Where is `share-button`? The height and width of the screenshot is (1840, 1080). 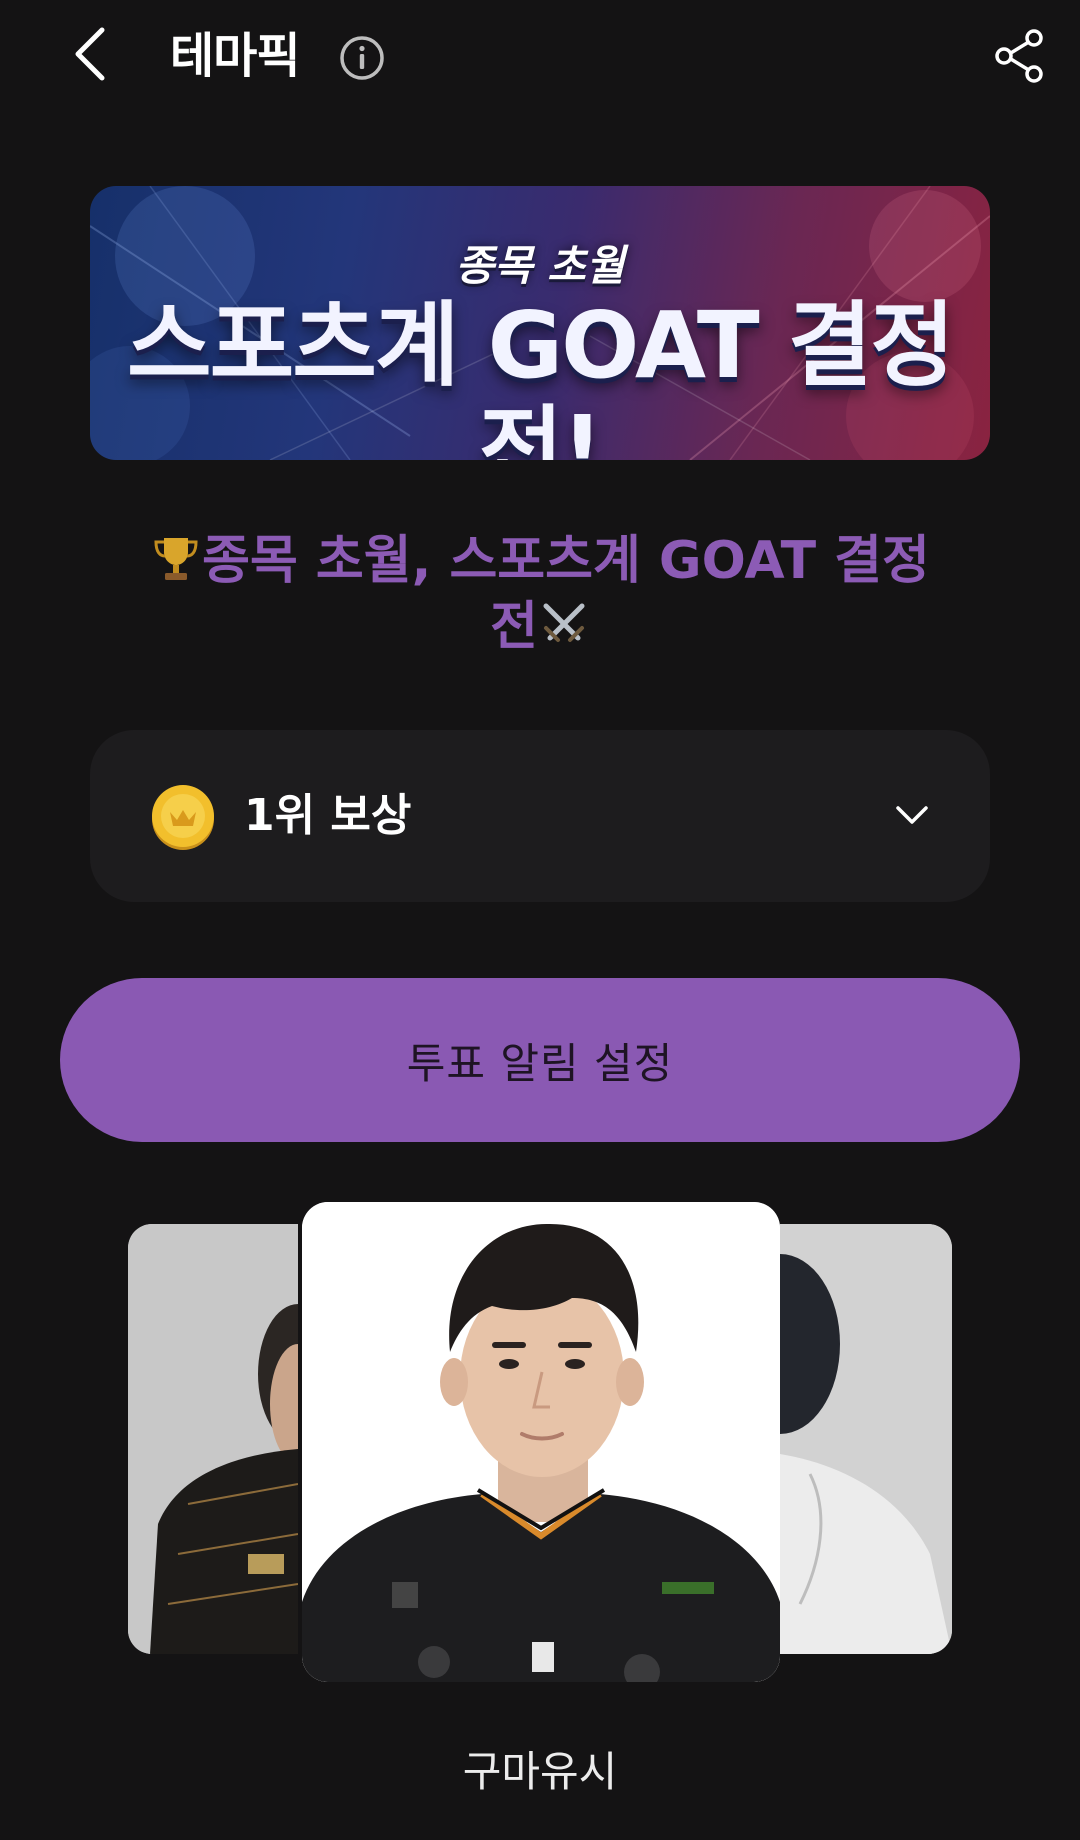 share-button is located at coordinates (1020, 56).